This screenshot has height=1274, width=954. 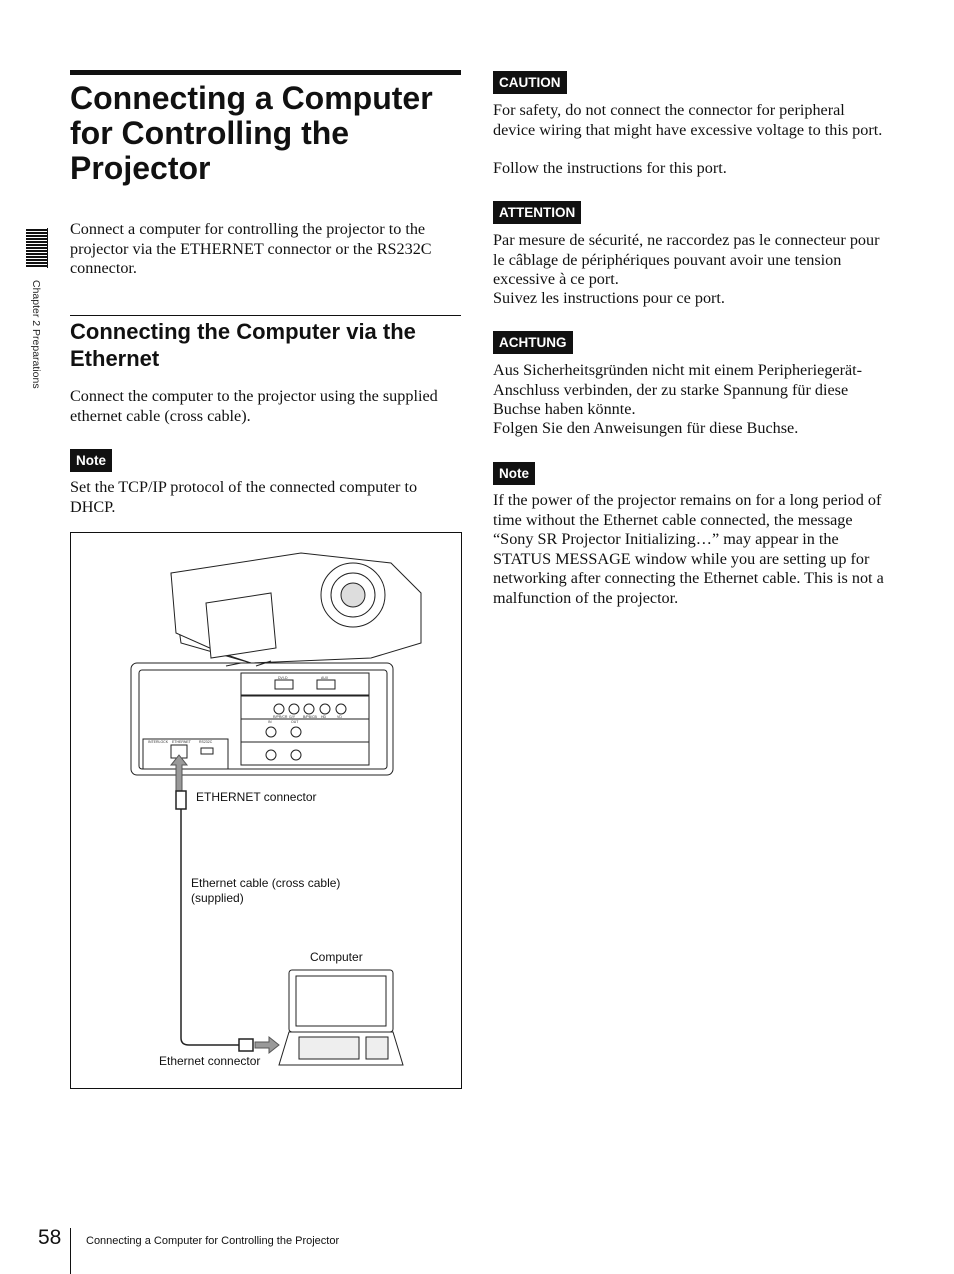 I want to click on cable-label-1: Ethernet cable (cross cable), so click(x=266, y=883).